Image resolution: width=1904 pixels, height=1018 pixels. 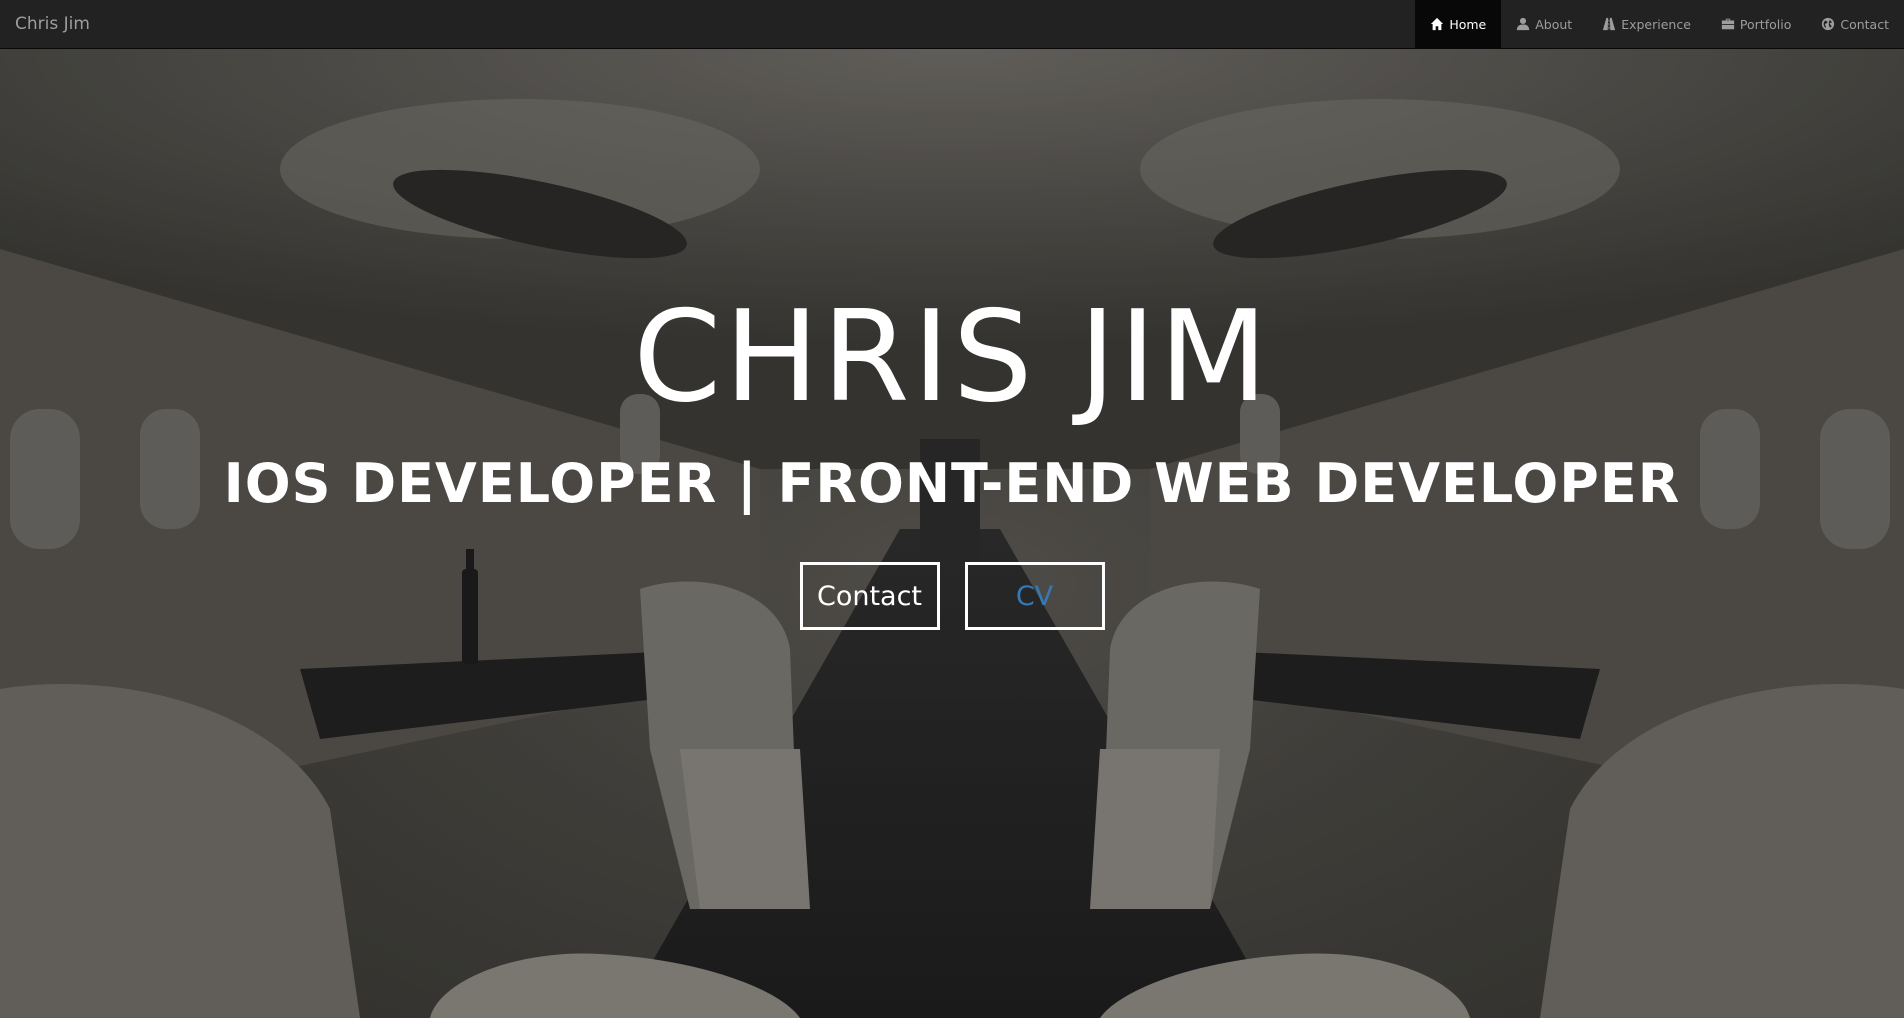 What do you see at coordinates (1864, 24) in the screenshot?
I see `nav-item-label: Contact` at bounding box center [1864, 24].